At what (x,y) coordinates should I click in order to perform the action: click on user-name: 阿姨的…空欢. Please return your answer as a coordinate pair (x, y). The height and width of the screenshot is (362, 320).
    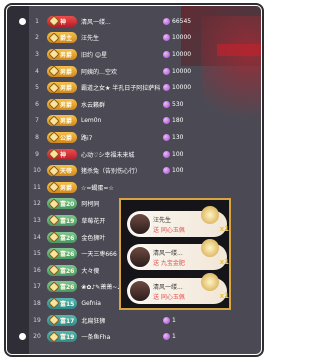
    Looking at the image, I should click on (126, 71).